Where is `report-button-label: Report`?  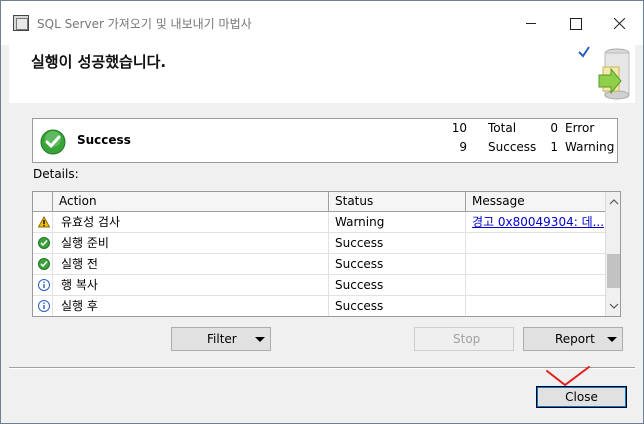
report-button-label: Report is located at coordinates (575, 339).